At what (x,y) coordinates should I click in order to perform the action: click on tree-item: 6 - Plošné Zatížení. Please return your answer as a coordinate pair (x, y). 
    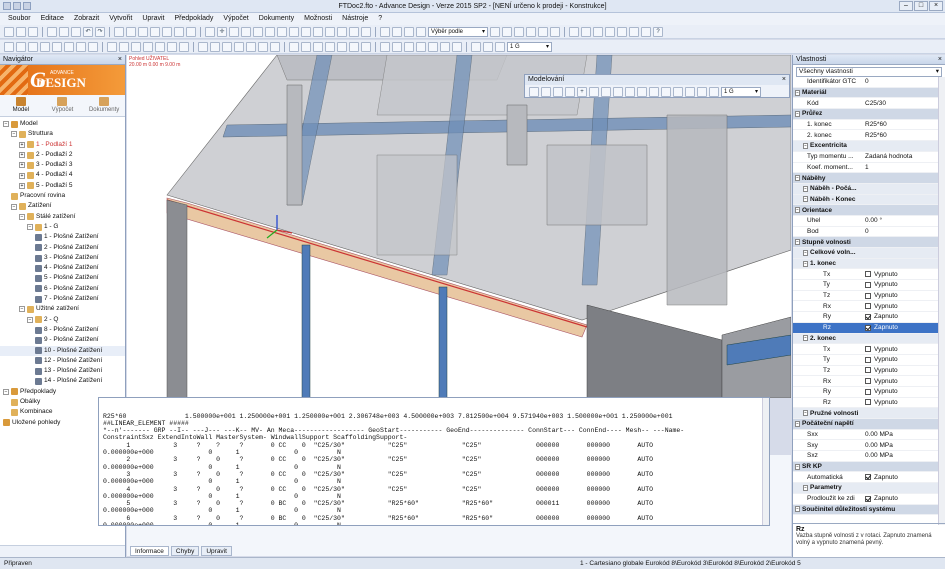
    Looking at the image, I should click on (62, 289).